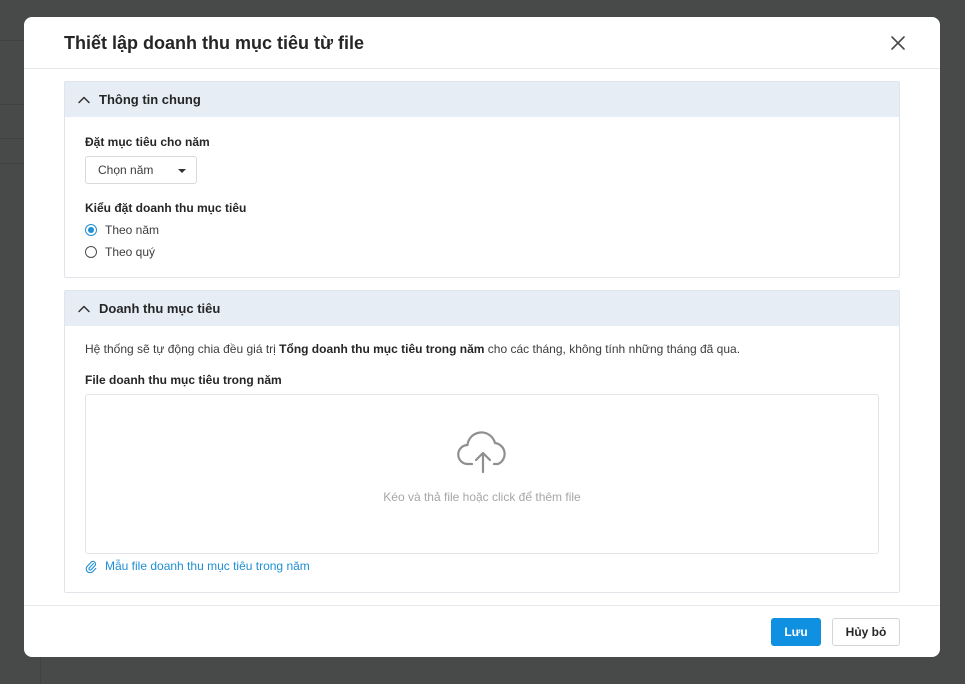  Describe the element at coordinates (482, 43) in the screenshot. I see `modal-header: Thiết lập doanh thu mục tiêu từ file` at that location.